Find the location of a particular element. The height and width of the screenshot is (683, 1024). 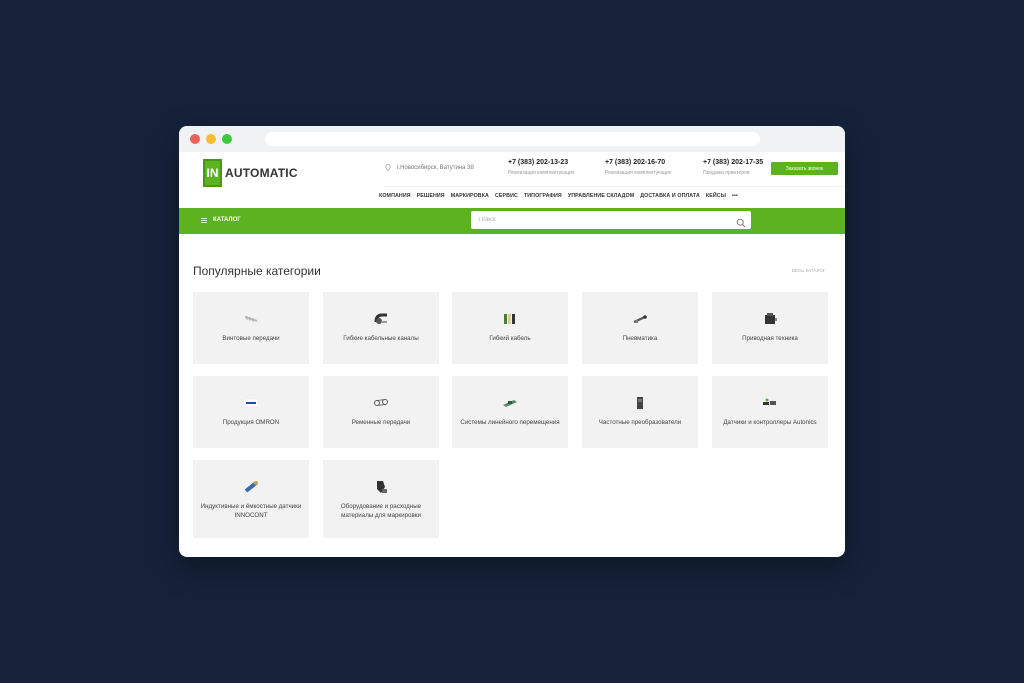

order-call-button: Заказать звонок is located at coordinates (804, 168).